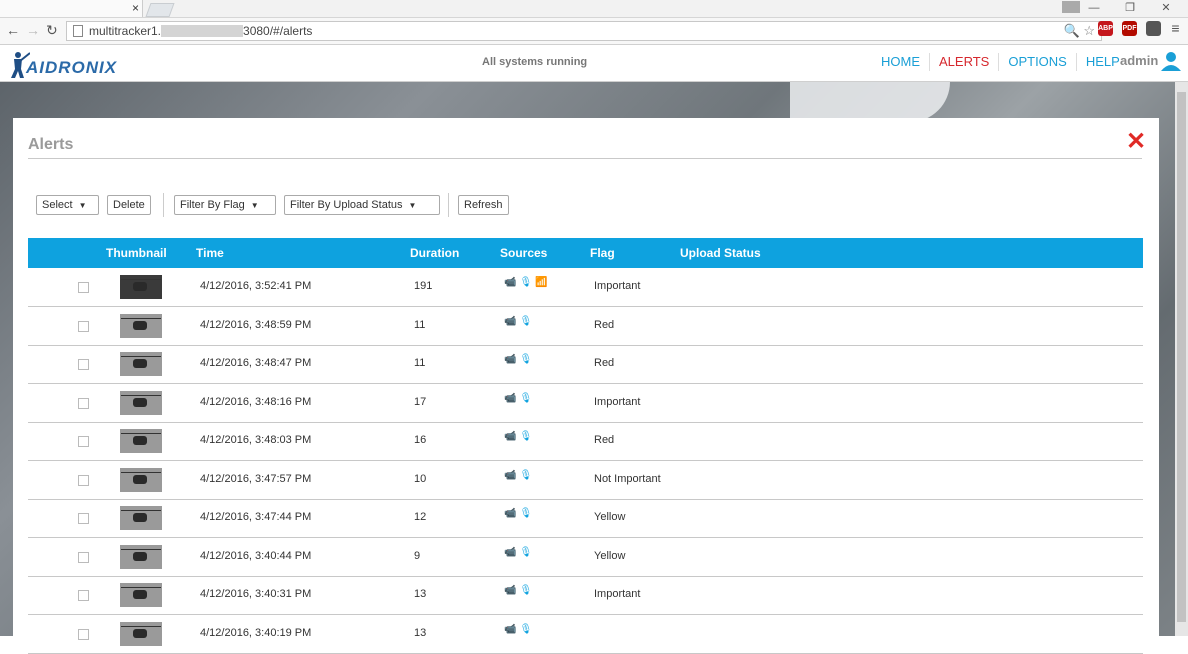 This screenshot has height=654, width=1188. I want to click on col-duration: Duration, so click(434, 253).